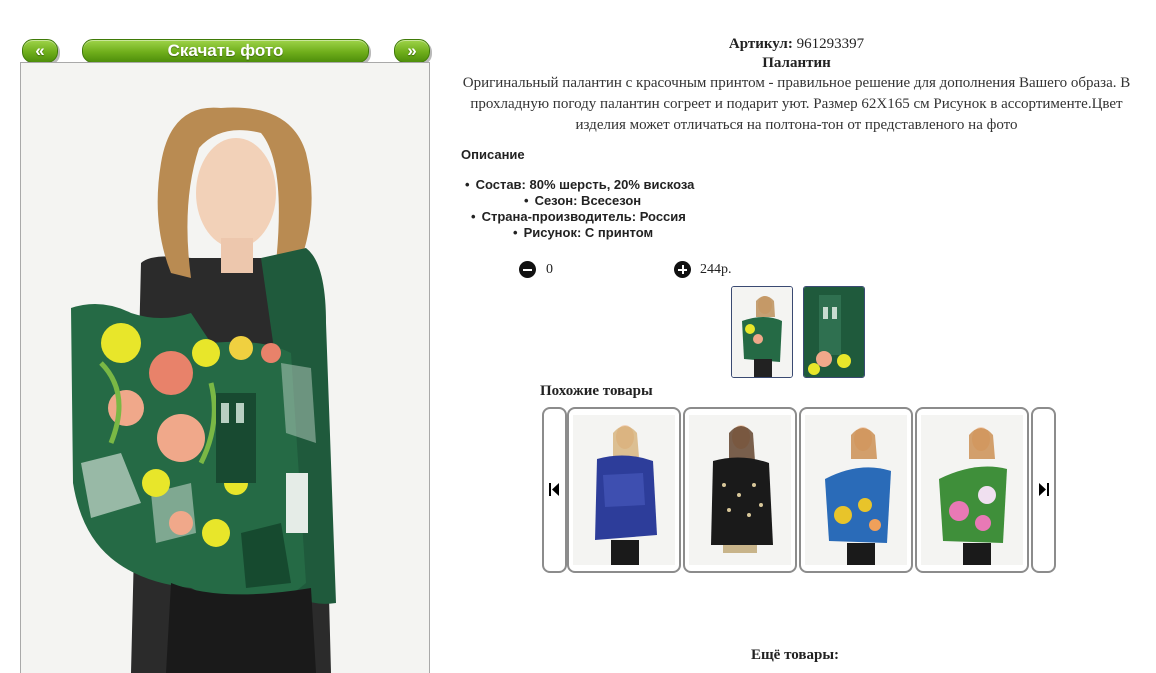  Describe the element at coordinates (578, 216) in the screenshot. I see `attribute-country: Страна-производитель: Россия` at that location.